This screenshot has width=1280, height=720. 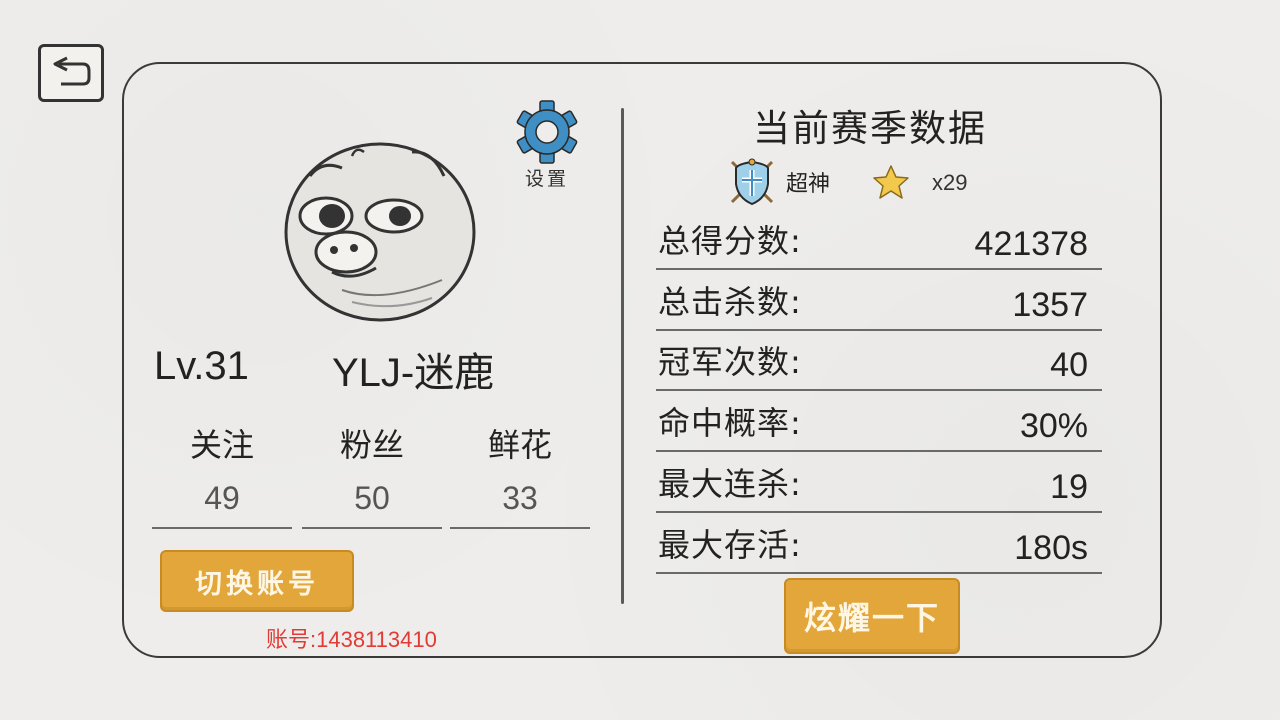 I want to click on stat-value: 19, so click(x=1069, y=487).